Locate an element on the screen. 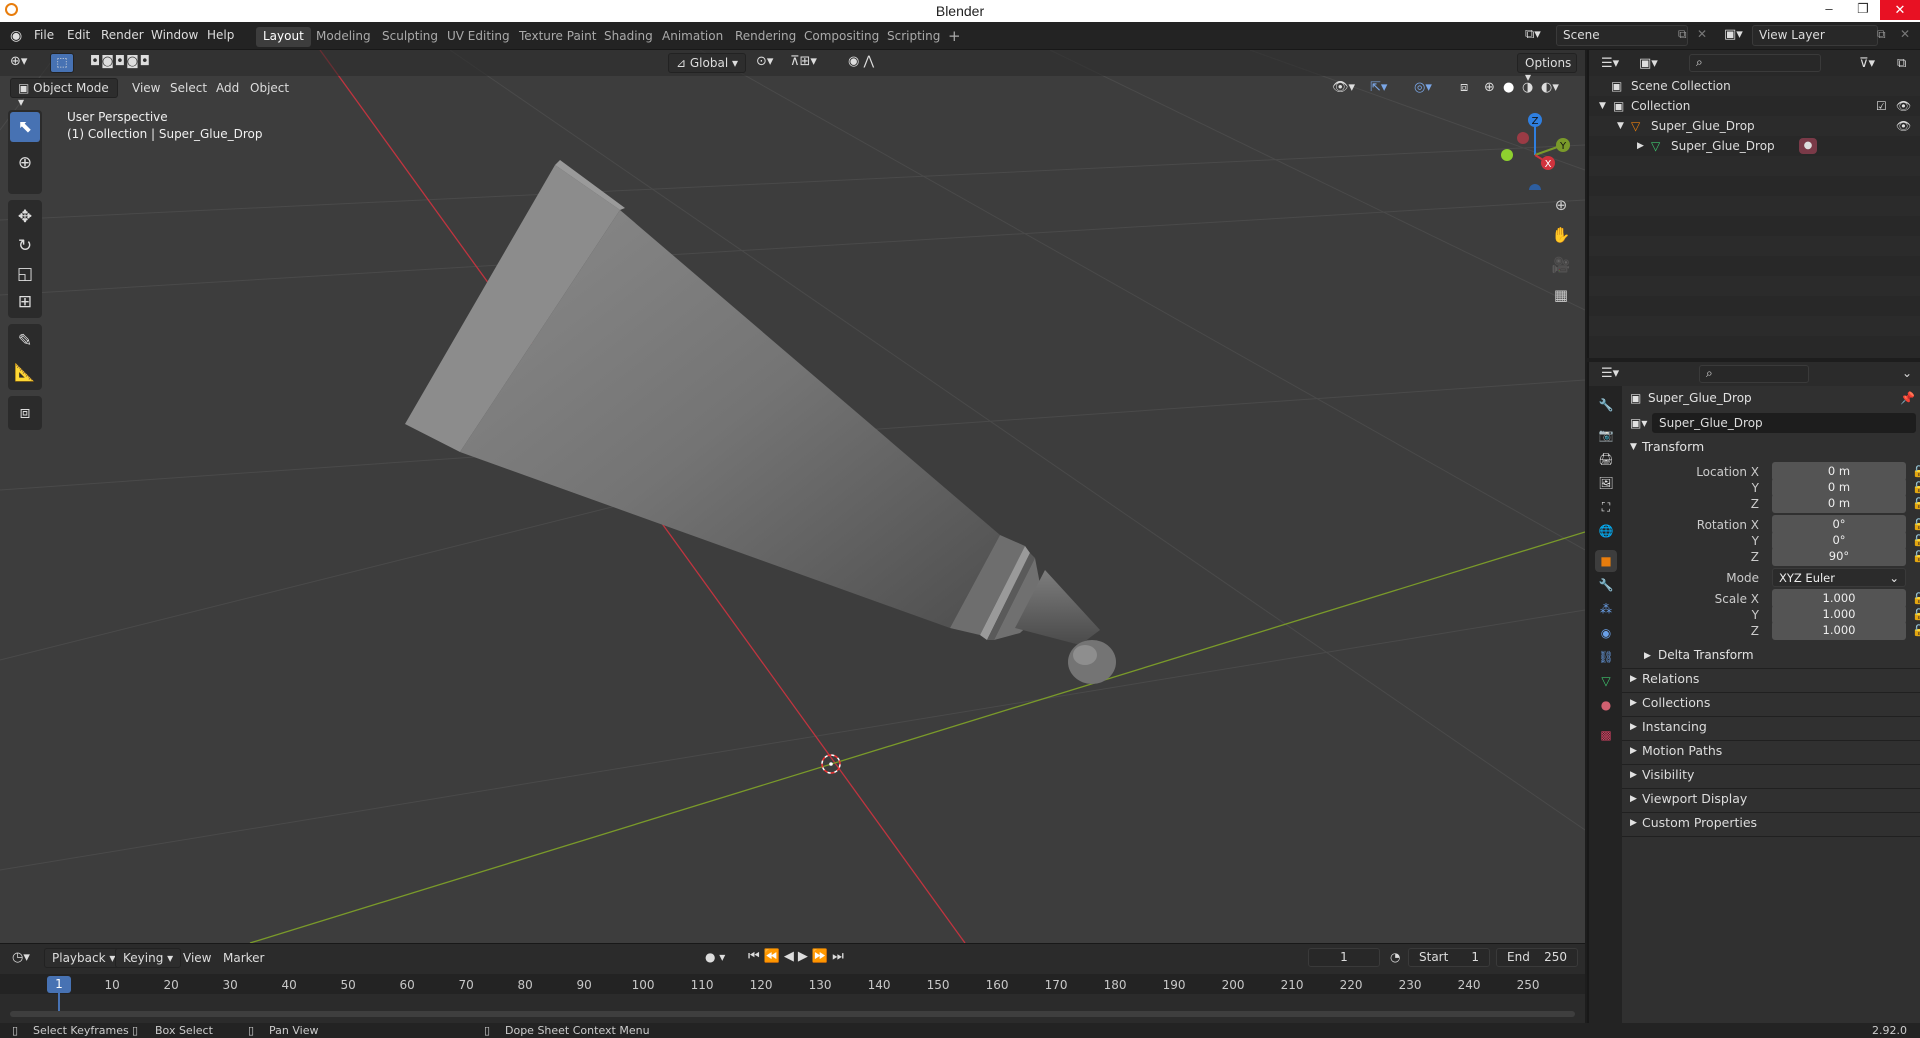 The height and width of the screenshot is (1038, 1920). start-frame-field: Start 1 is located at coordinates (1449, 957).